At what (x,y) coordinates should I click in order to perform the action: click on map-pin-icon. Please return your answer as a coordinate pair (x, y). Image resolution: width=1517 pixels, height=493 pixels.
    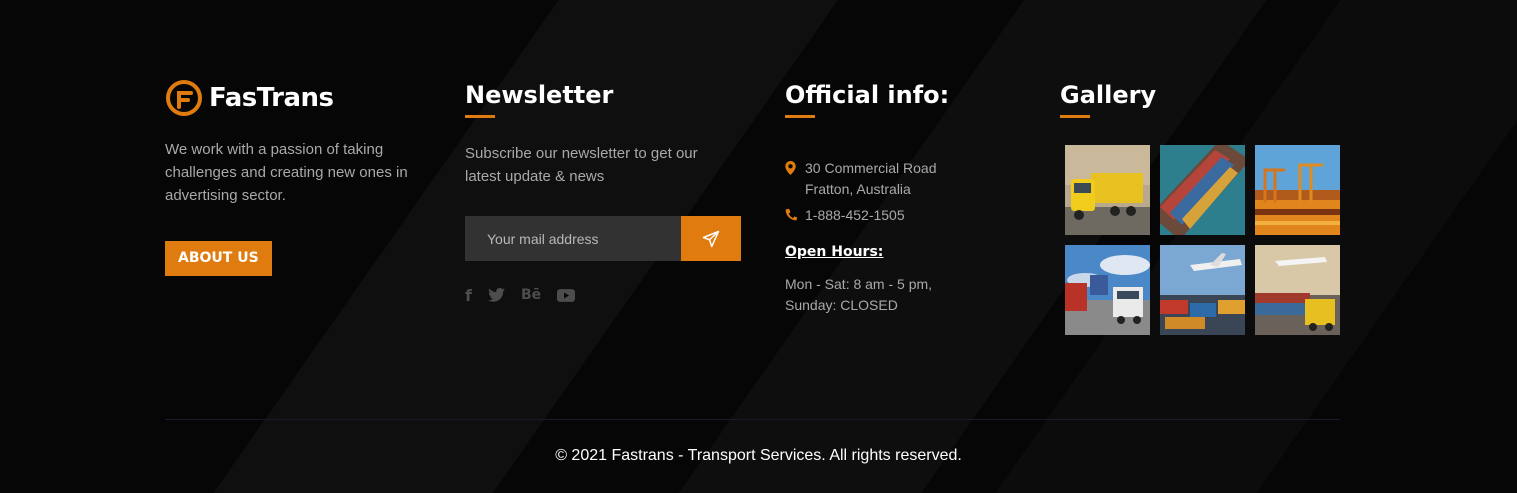
    Looking at the image, I should click on (795, 166).